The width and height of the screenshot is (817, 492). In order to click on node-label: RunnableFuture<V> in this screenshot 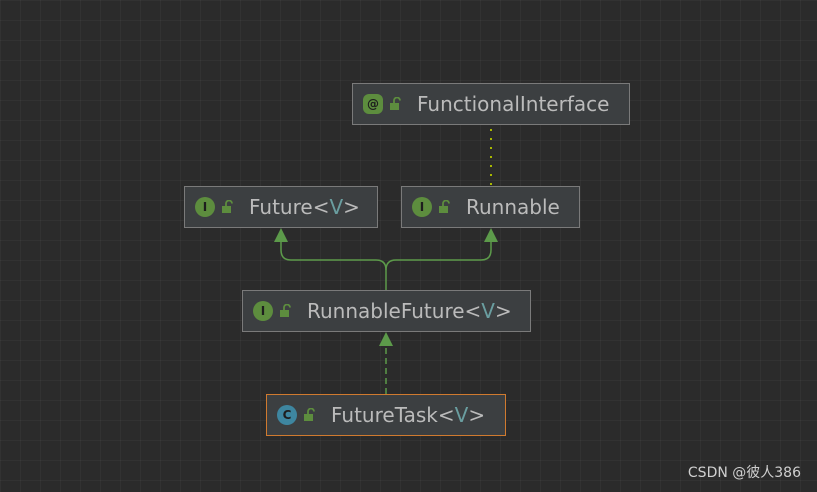, I will do `click(409, 311)`.